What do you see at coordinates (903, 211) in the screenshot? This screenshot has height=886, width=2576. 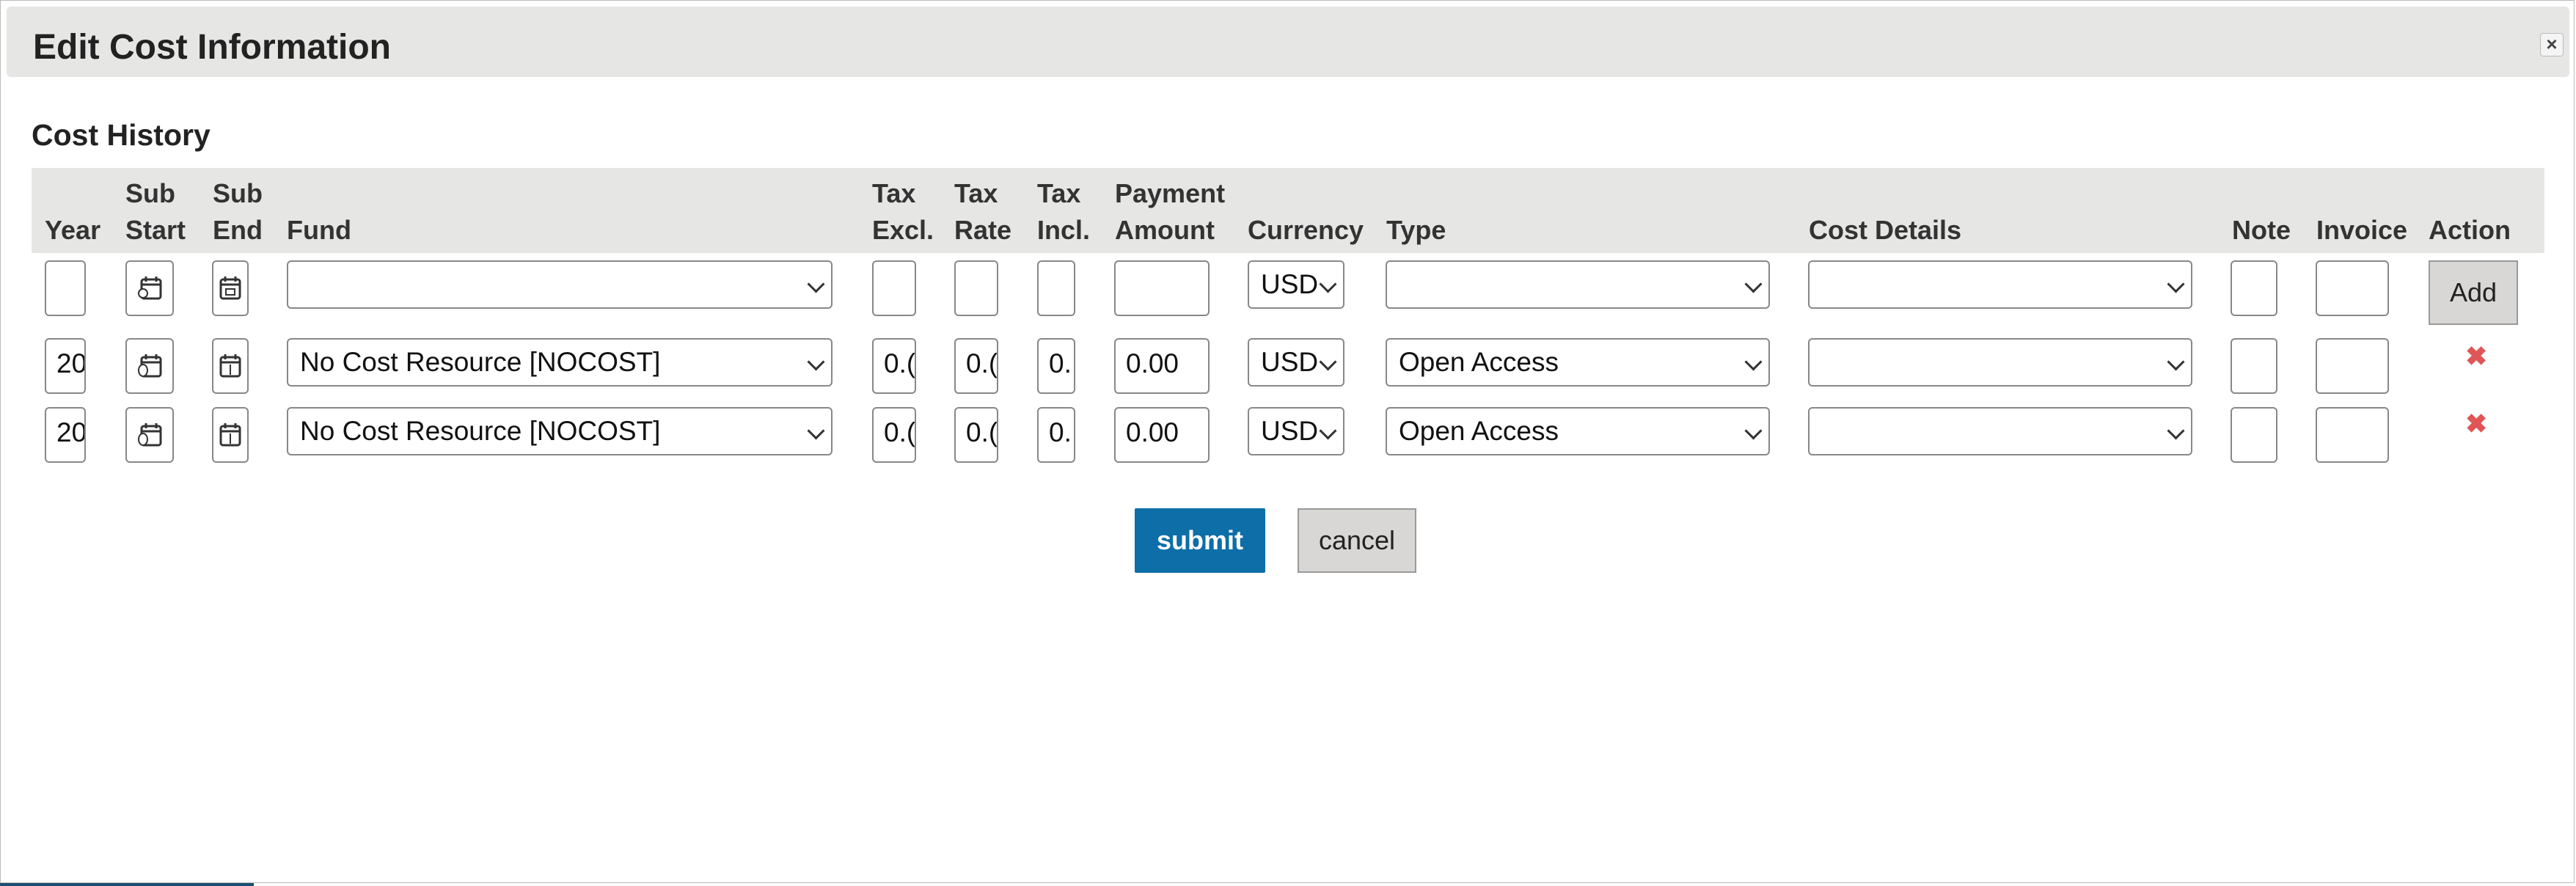 I see `col-tax-excl: Tax Excl.` at bounding box center [903, 211].